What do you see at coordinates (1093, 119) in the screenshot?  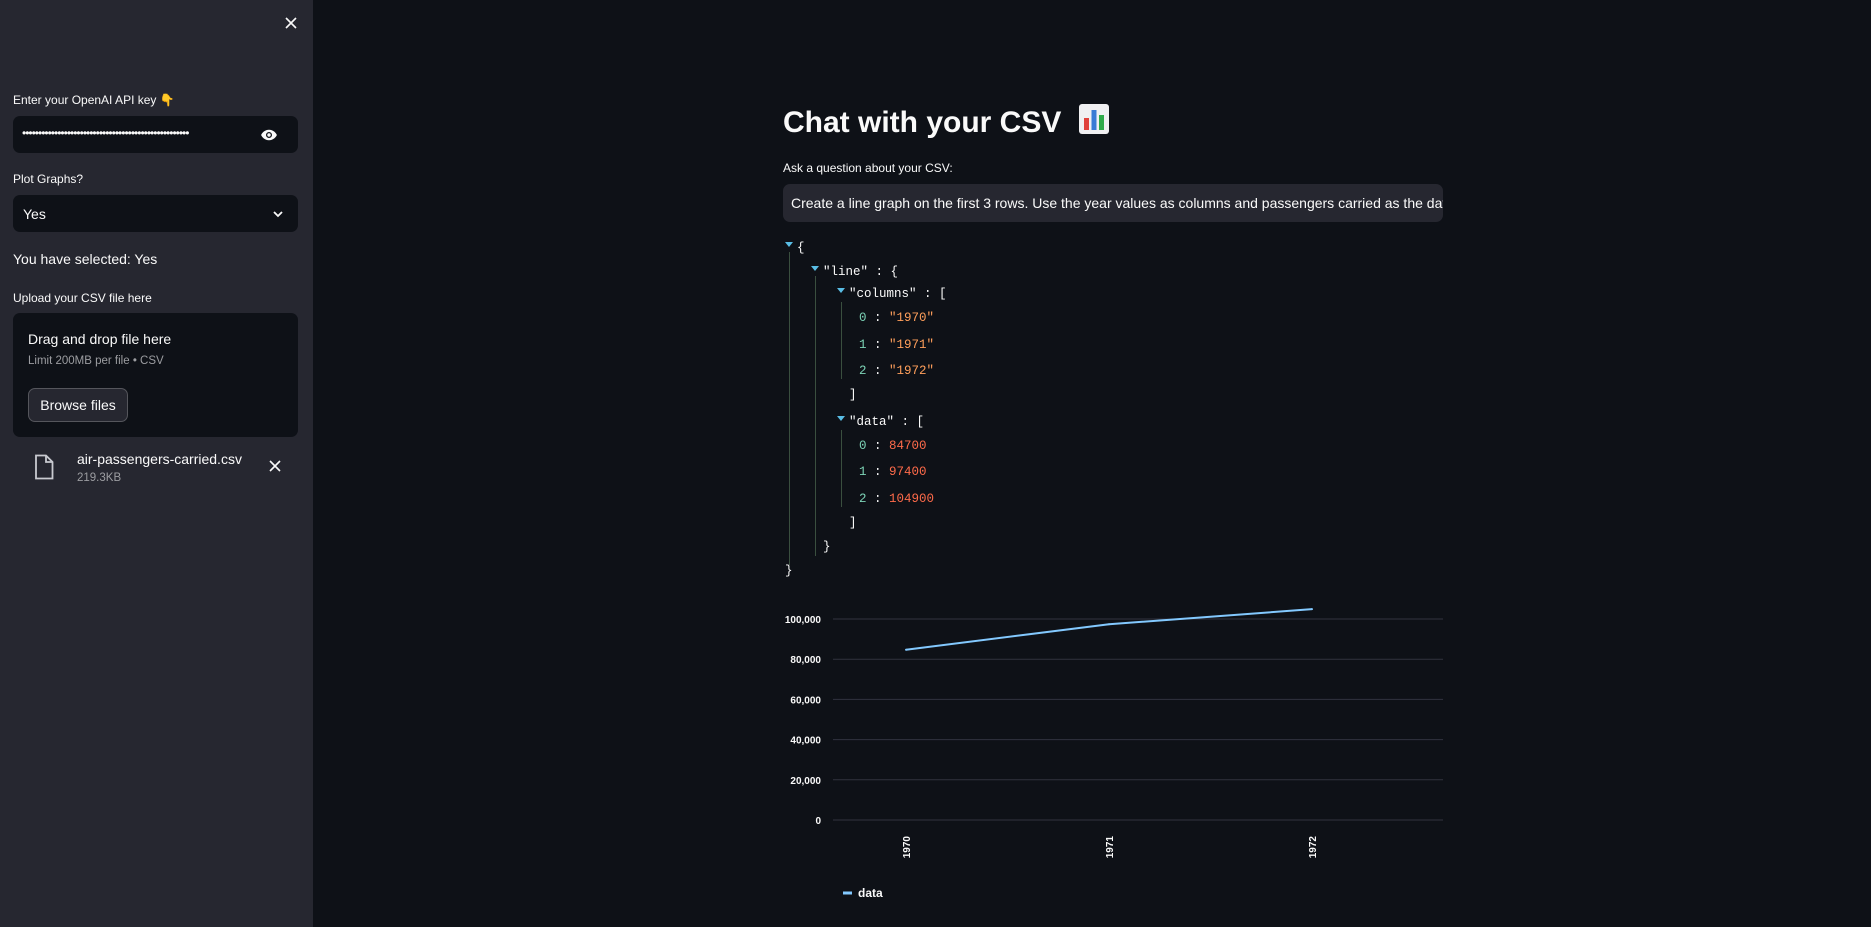 I see `bar-chart-icon` at bounding box center [1093, 119].